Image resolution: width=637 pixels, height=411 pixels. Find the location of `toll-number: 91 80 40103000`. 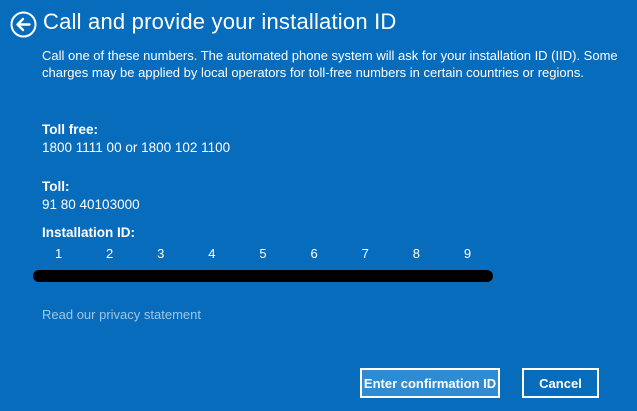

toll-number: 91 80 40103000 is located at coordinates (91, 204).